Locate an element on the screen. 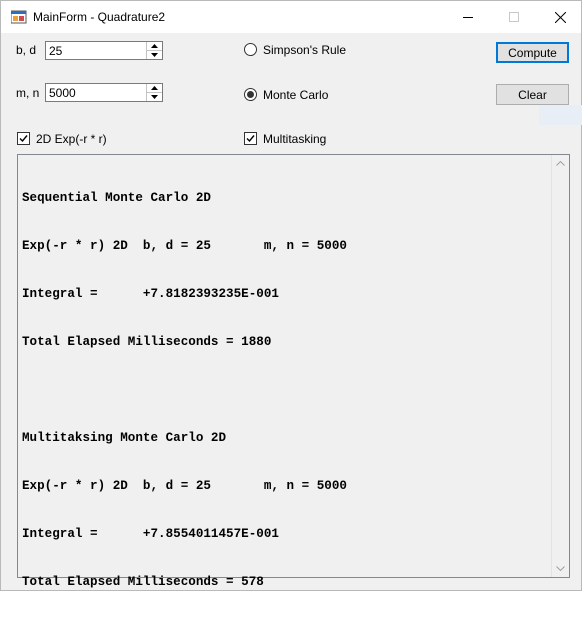 This screenshot has height=622, width=582. mn-label: m, n is located at coordinates (28, 93).